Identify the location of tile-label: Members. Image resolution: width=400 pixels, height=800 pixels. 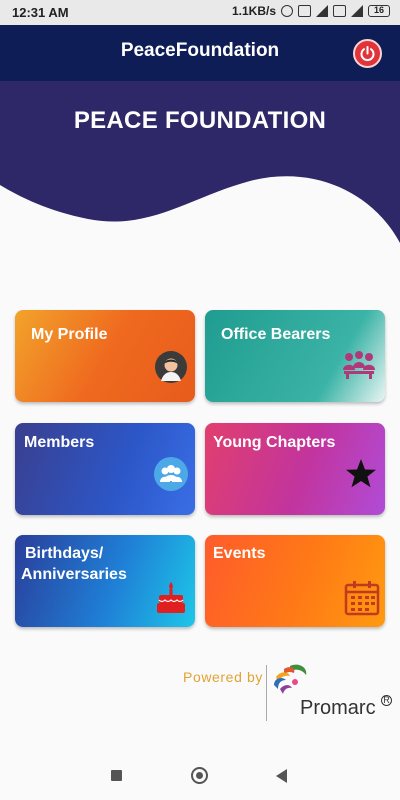
(59, 442).